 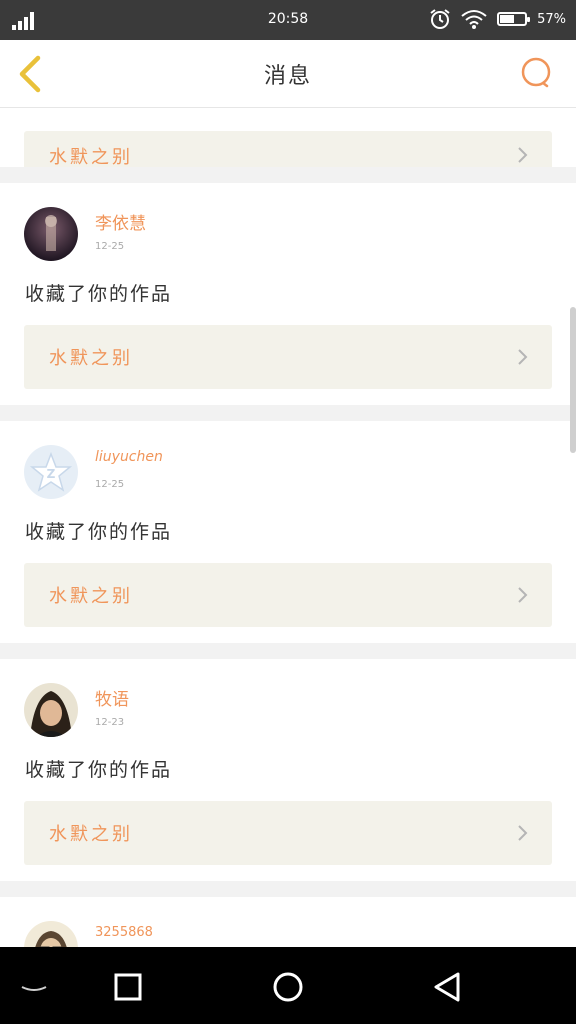 What do you see at coordinates (288, 922) in the screenshot?
I see `notification-card: 3255868` at bounding box center [288, 922].